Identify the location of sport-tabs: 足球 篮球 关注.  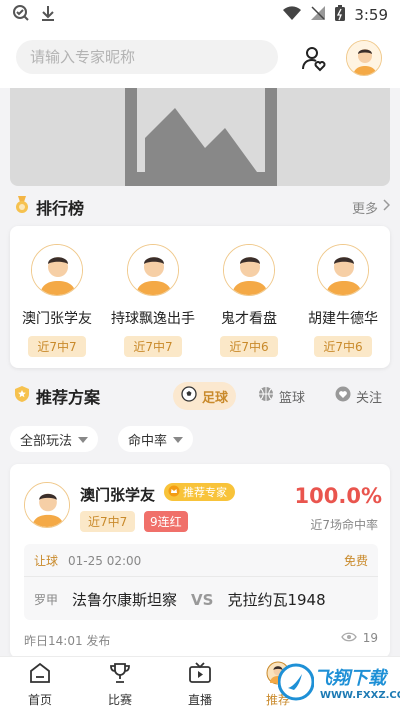
(281, 396).